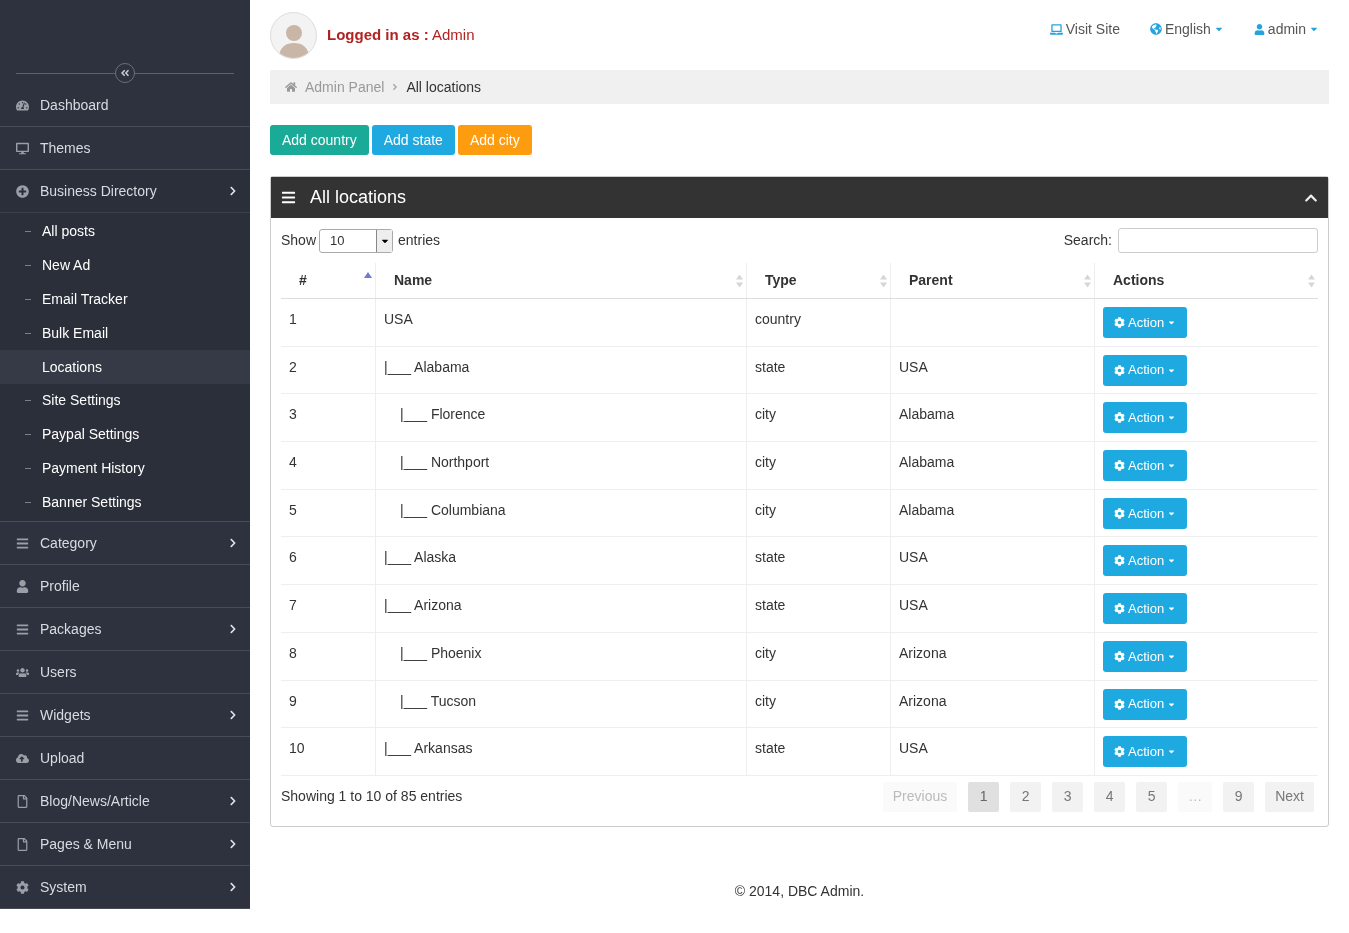 This screenshot has width=1349, height=933. Describe the element at coordinates (293, 35) in the screenshot. I see `avatar` at that location.